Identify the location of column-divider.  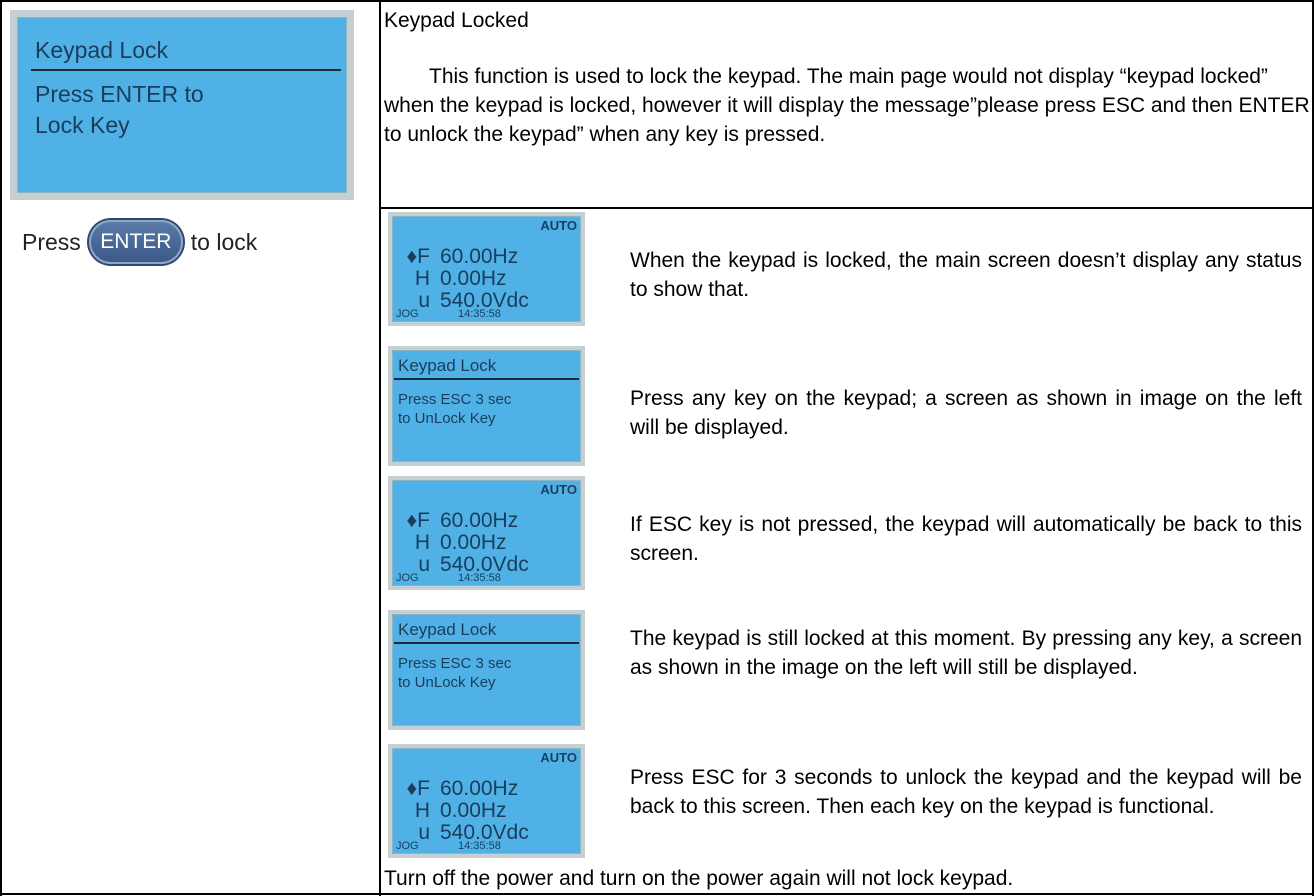
(380, 448).